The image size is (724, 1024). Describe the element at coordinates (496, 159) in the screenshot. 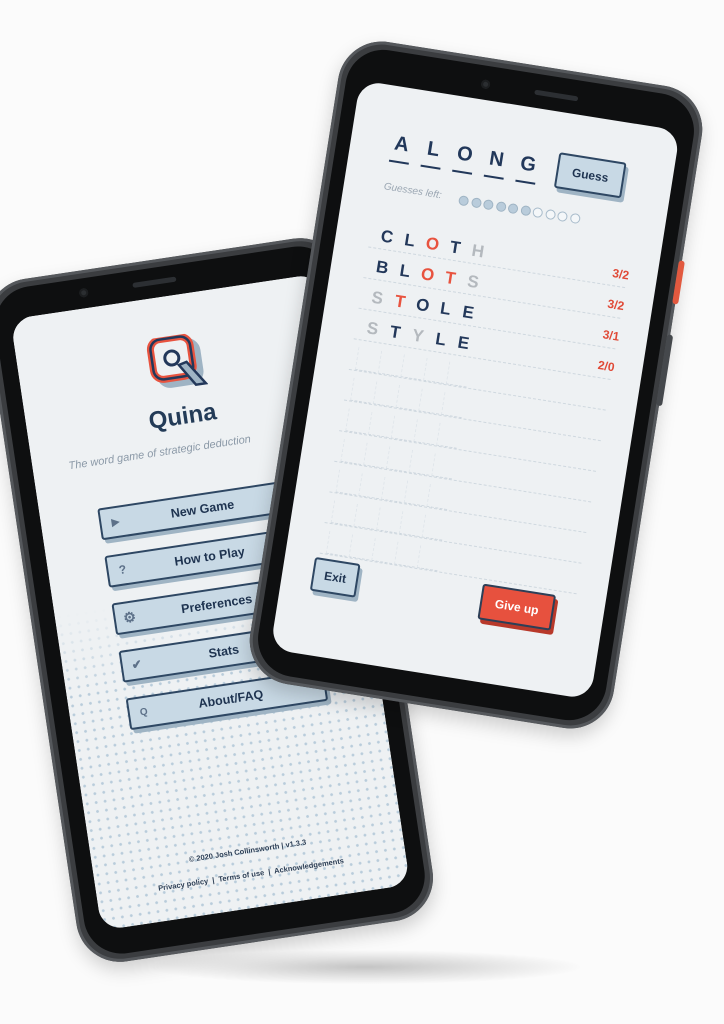

I see `input-letter: N` at that location.